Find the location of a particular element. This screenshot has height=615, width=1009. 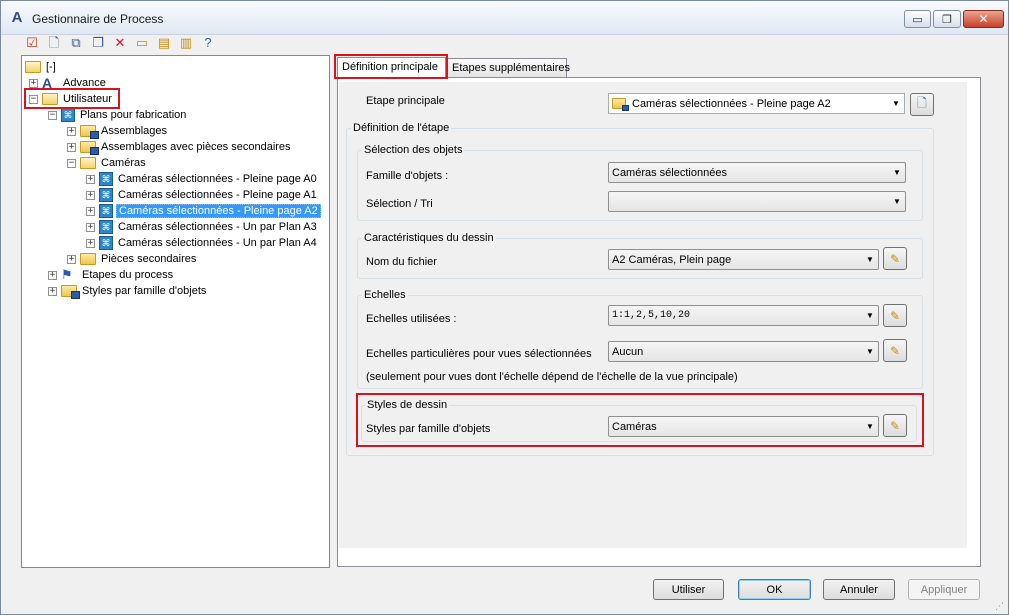

app-logo-icon: A is located at coordinates (17, 17).